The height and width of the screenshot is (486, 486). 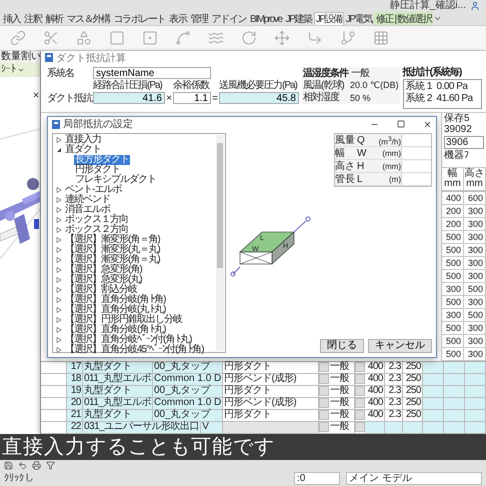 I want to click on dialog-button: キャンセル, so click(x=400, y=346).